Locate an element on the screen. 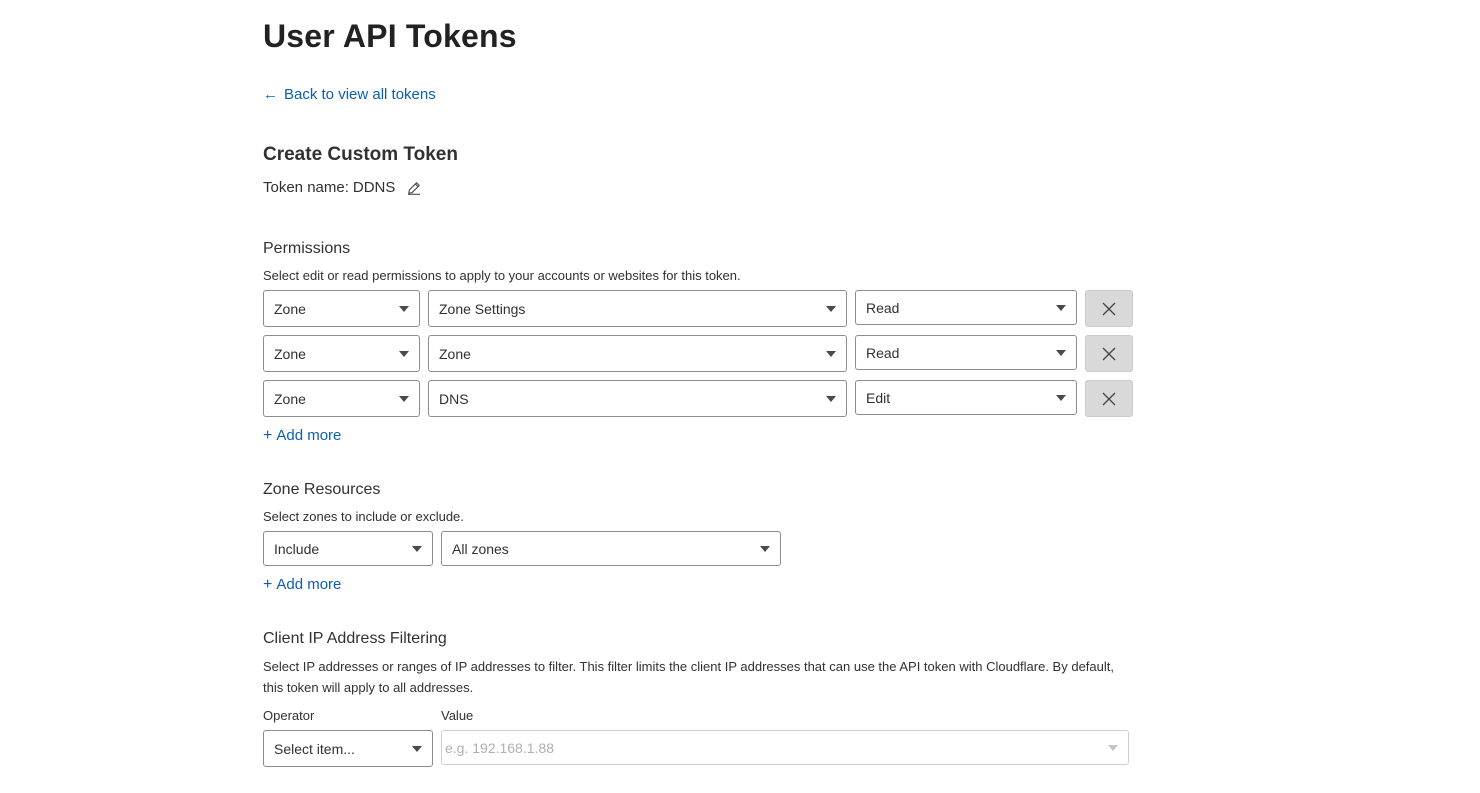 This screenshot has height=793, width=1480. select-value: Edit is located at coordinates (878, 397).